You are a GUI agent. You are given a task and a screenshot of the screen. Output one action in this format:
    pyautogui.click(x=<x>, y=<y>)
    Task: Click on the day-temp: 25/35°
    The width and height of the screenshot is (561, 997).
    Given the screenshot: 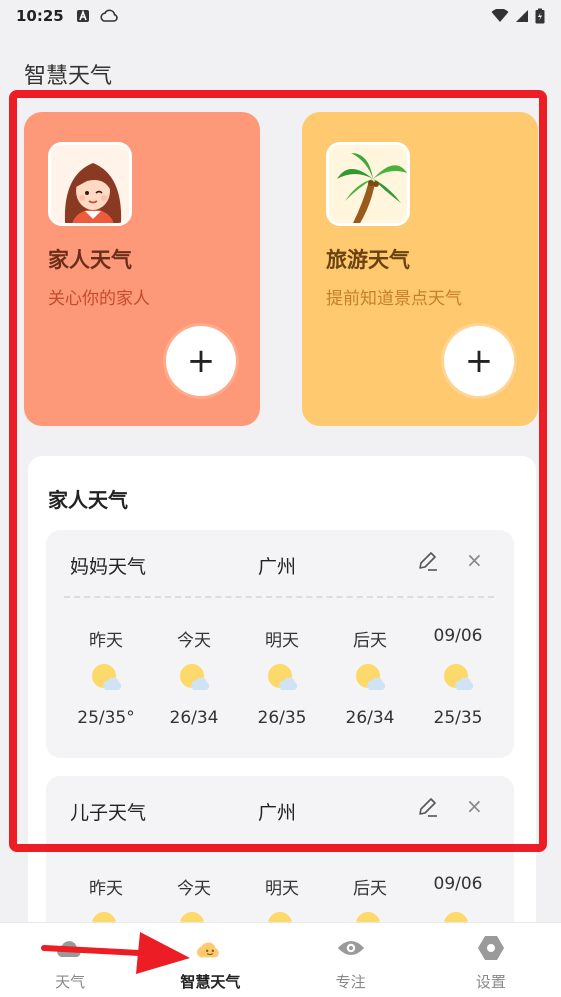 What is the action you would take?
    pyautogui.click(x=106, y=718)
    